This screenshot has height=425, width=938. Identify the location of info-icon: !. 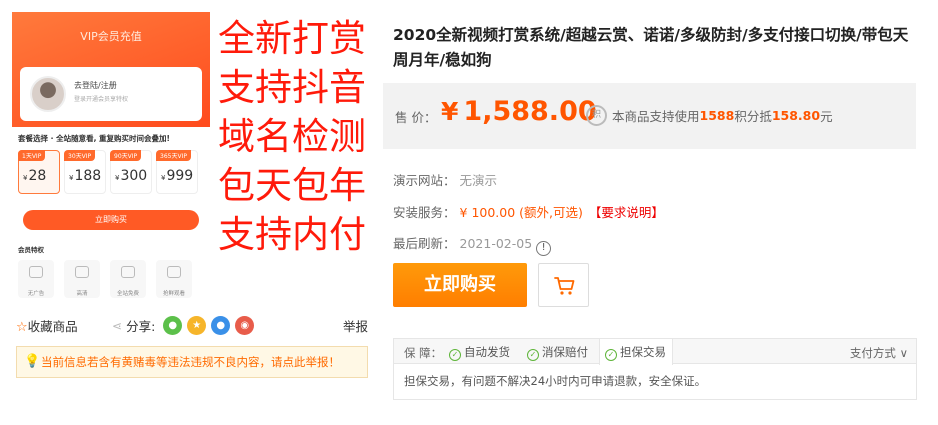
(544, 248).